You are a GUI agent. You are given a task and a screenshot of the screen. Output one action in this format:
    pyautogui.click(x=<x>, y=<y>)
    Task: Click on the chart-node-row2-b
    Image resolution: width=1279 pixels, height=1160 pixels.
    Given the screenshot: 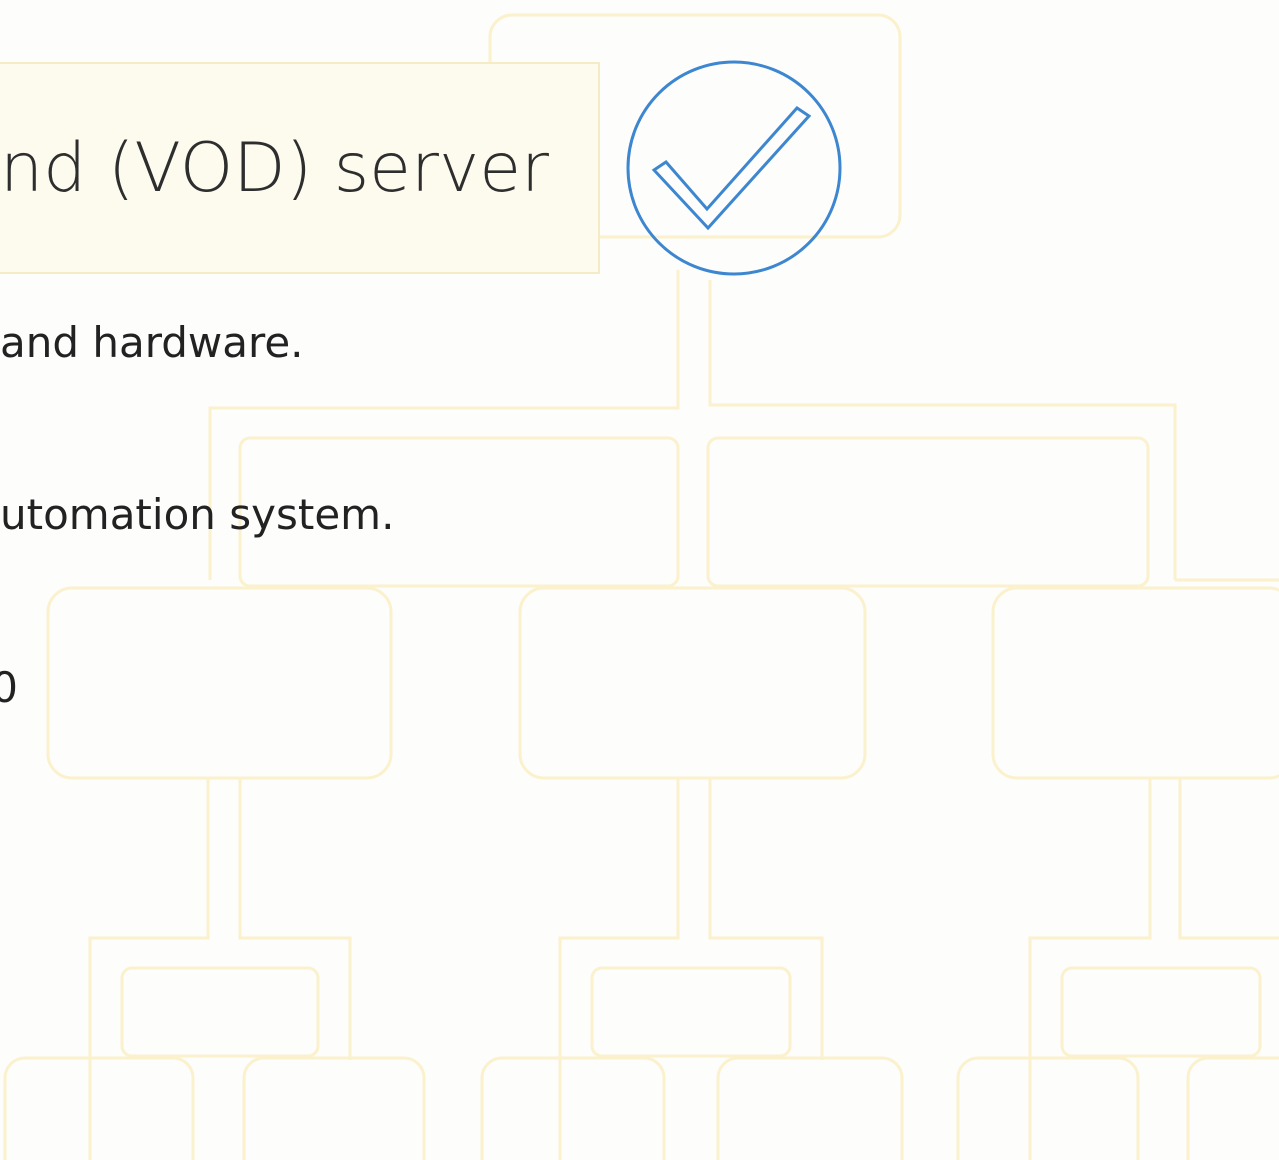 What is the action you would take?
    pyautogui.click(x=928, y=512)
    